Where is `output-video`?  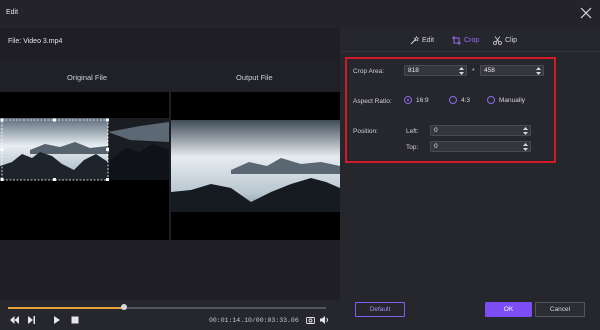 output-video is located at coordinates (255, 166).